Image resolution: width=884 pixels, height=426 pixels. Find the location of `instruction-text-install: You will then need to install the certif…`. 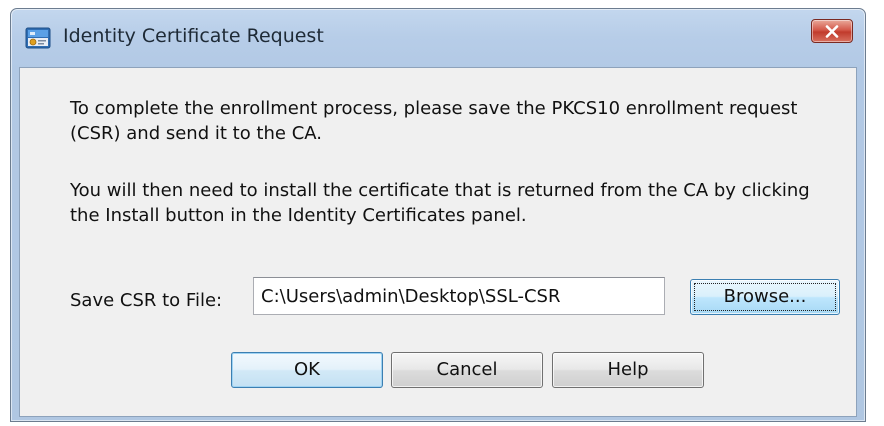

instruction-text-install: You will then need to install the certif… is located at coordinates (440, 203).